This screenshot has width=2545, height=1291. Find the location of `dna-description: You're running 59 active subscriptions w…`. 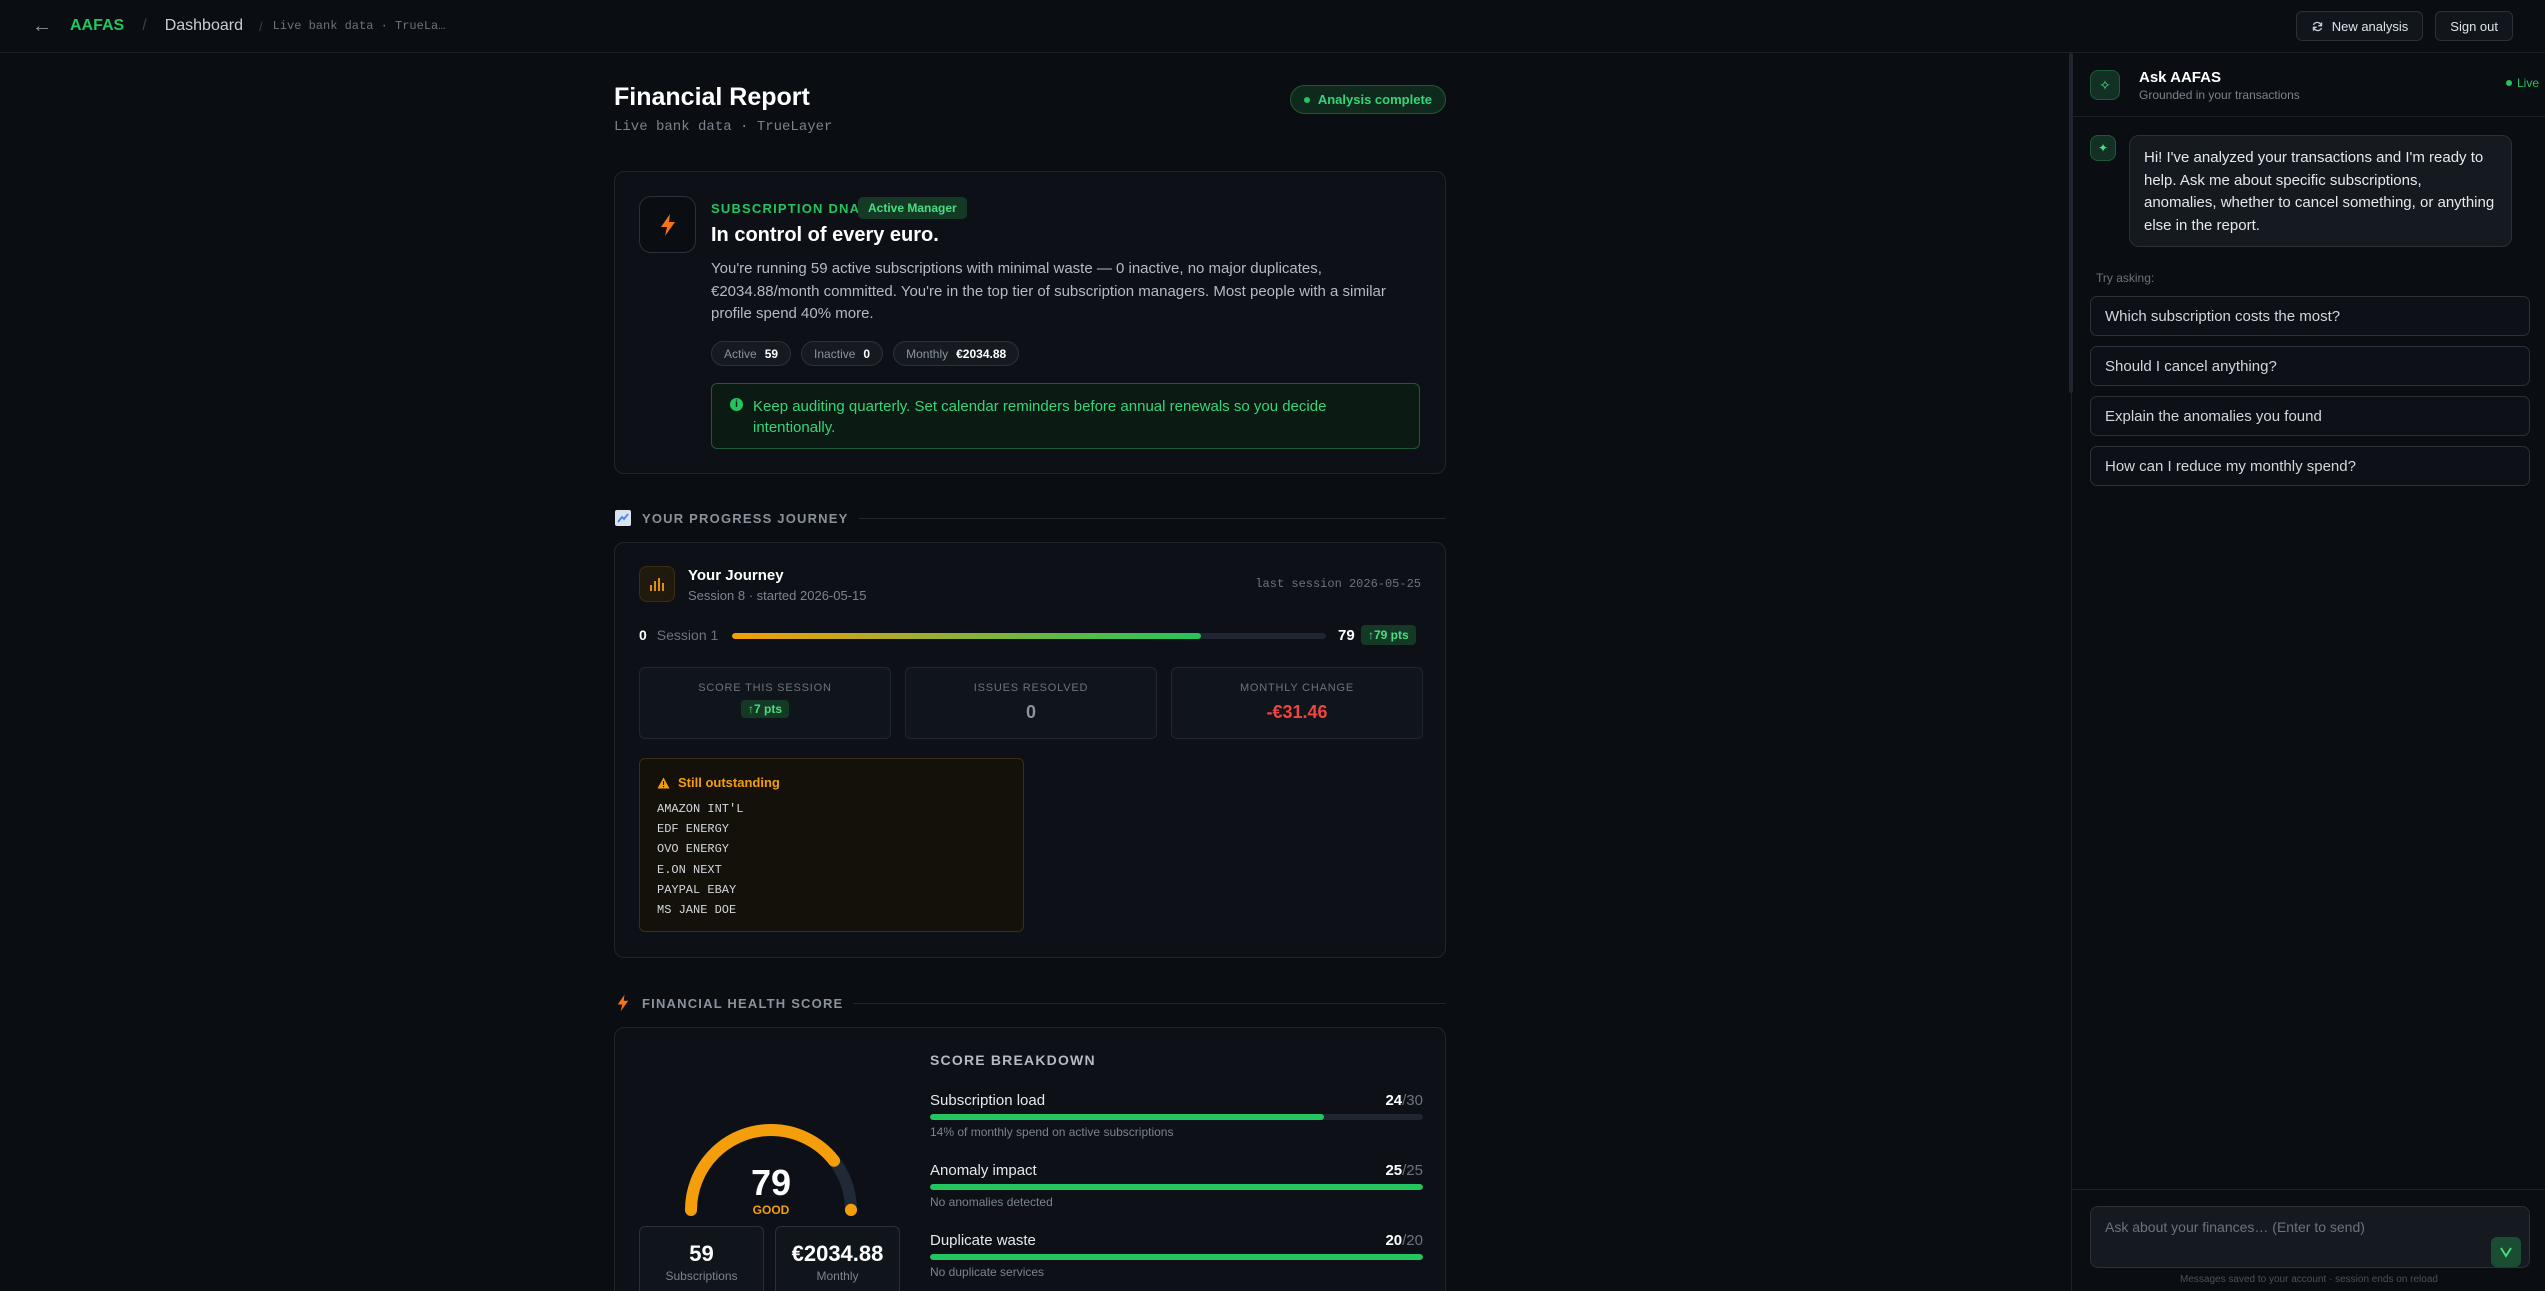

dna-description: You're running 59 active subscriptions w… is located at coordinates (1048, 291).